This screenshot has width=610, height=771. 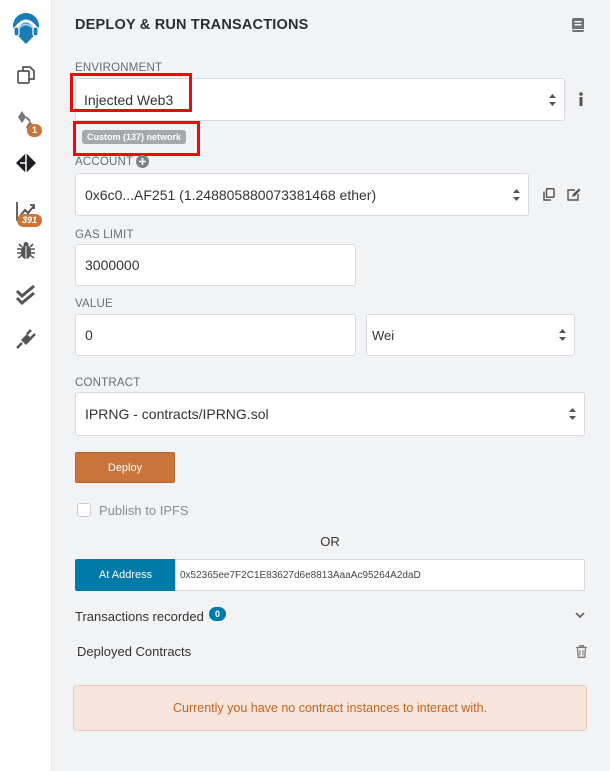 What do you see at coordinates (215, 335) in the screenshot?
I see `value-input: 0` at bounding box center [215, 335].